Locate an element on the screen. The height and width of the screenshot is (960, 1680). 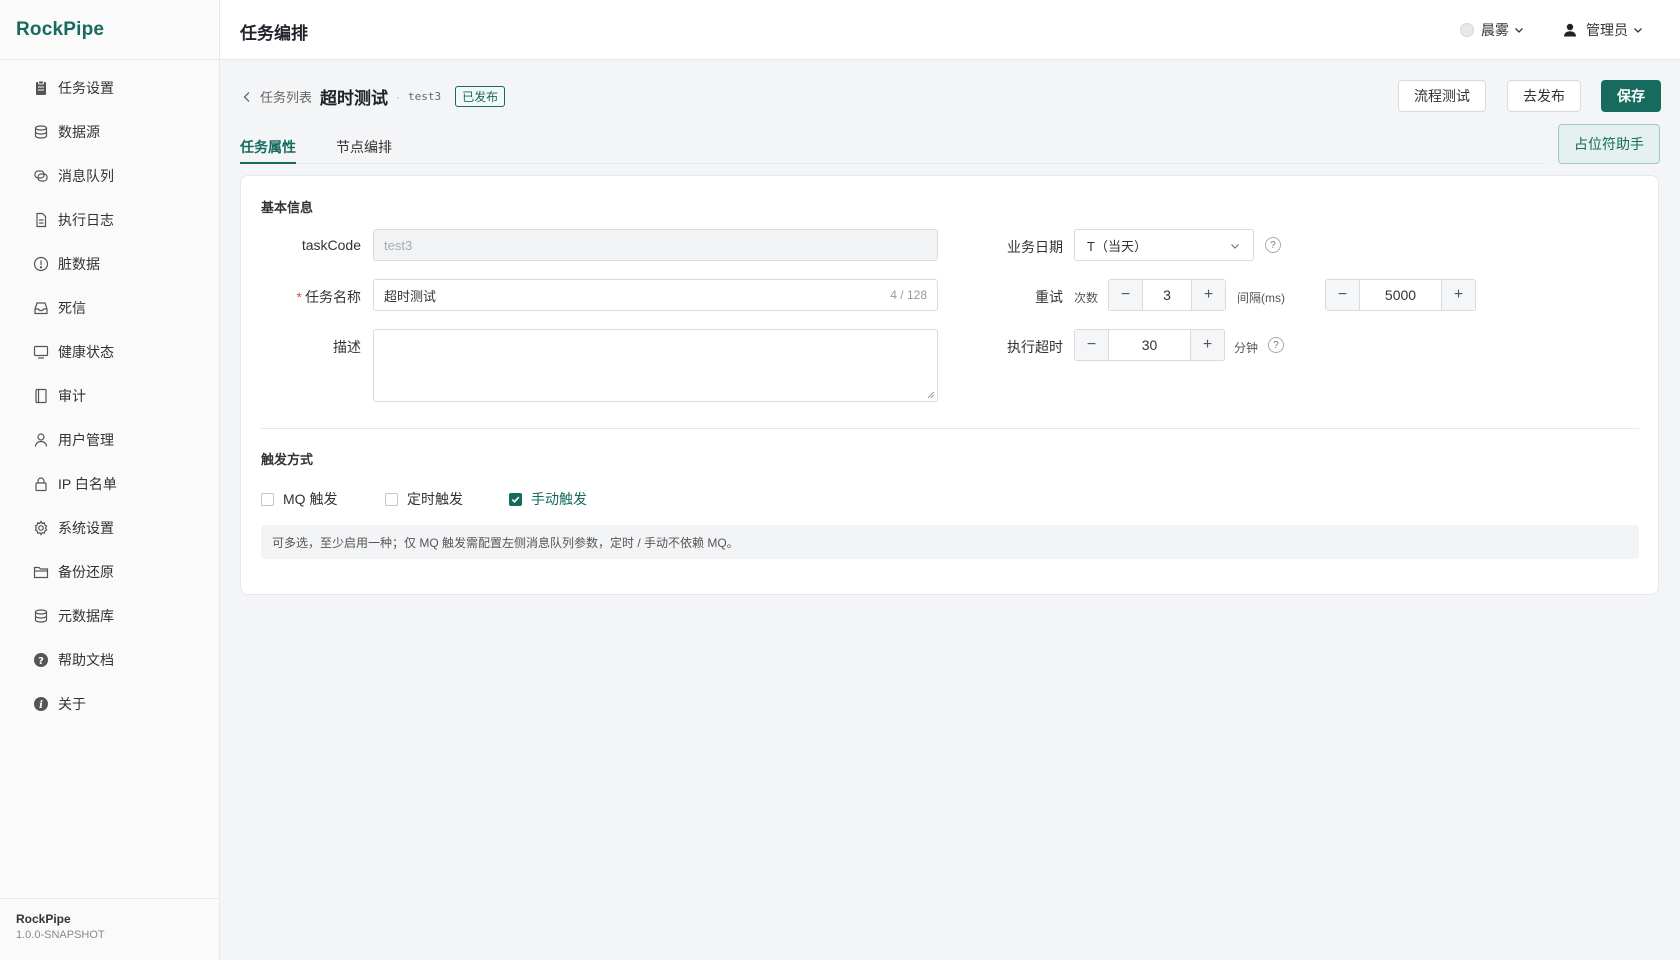
biz-date-value: T（当天） is located at coordinates (1117, 246).